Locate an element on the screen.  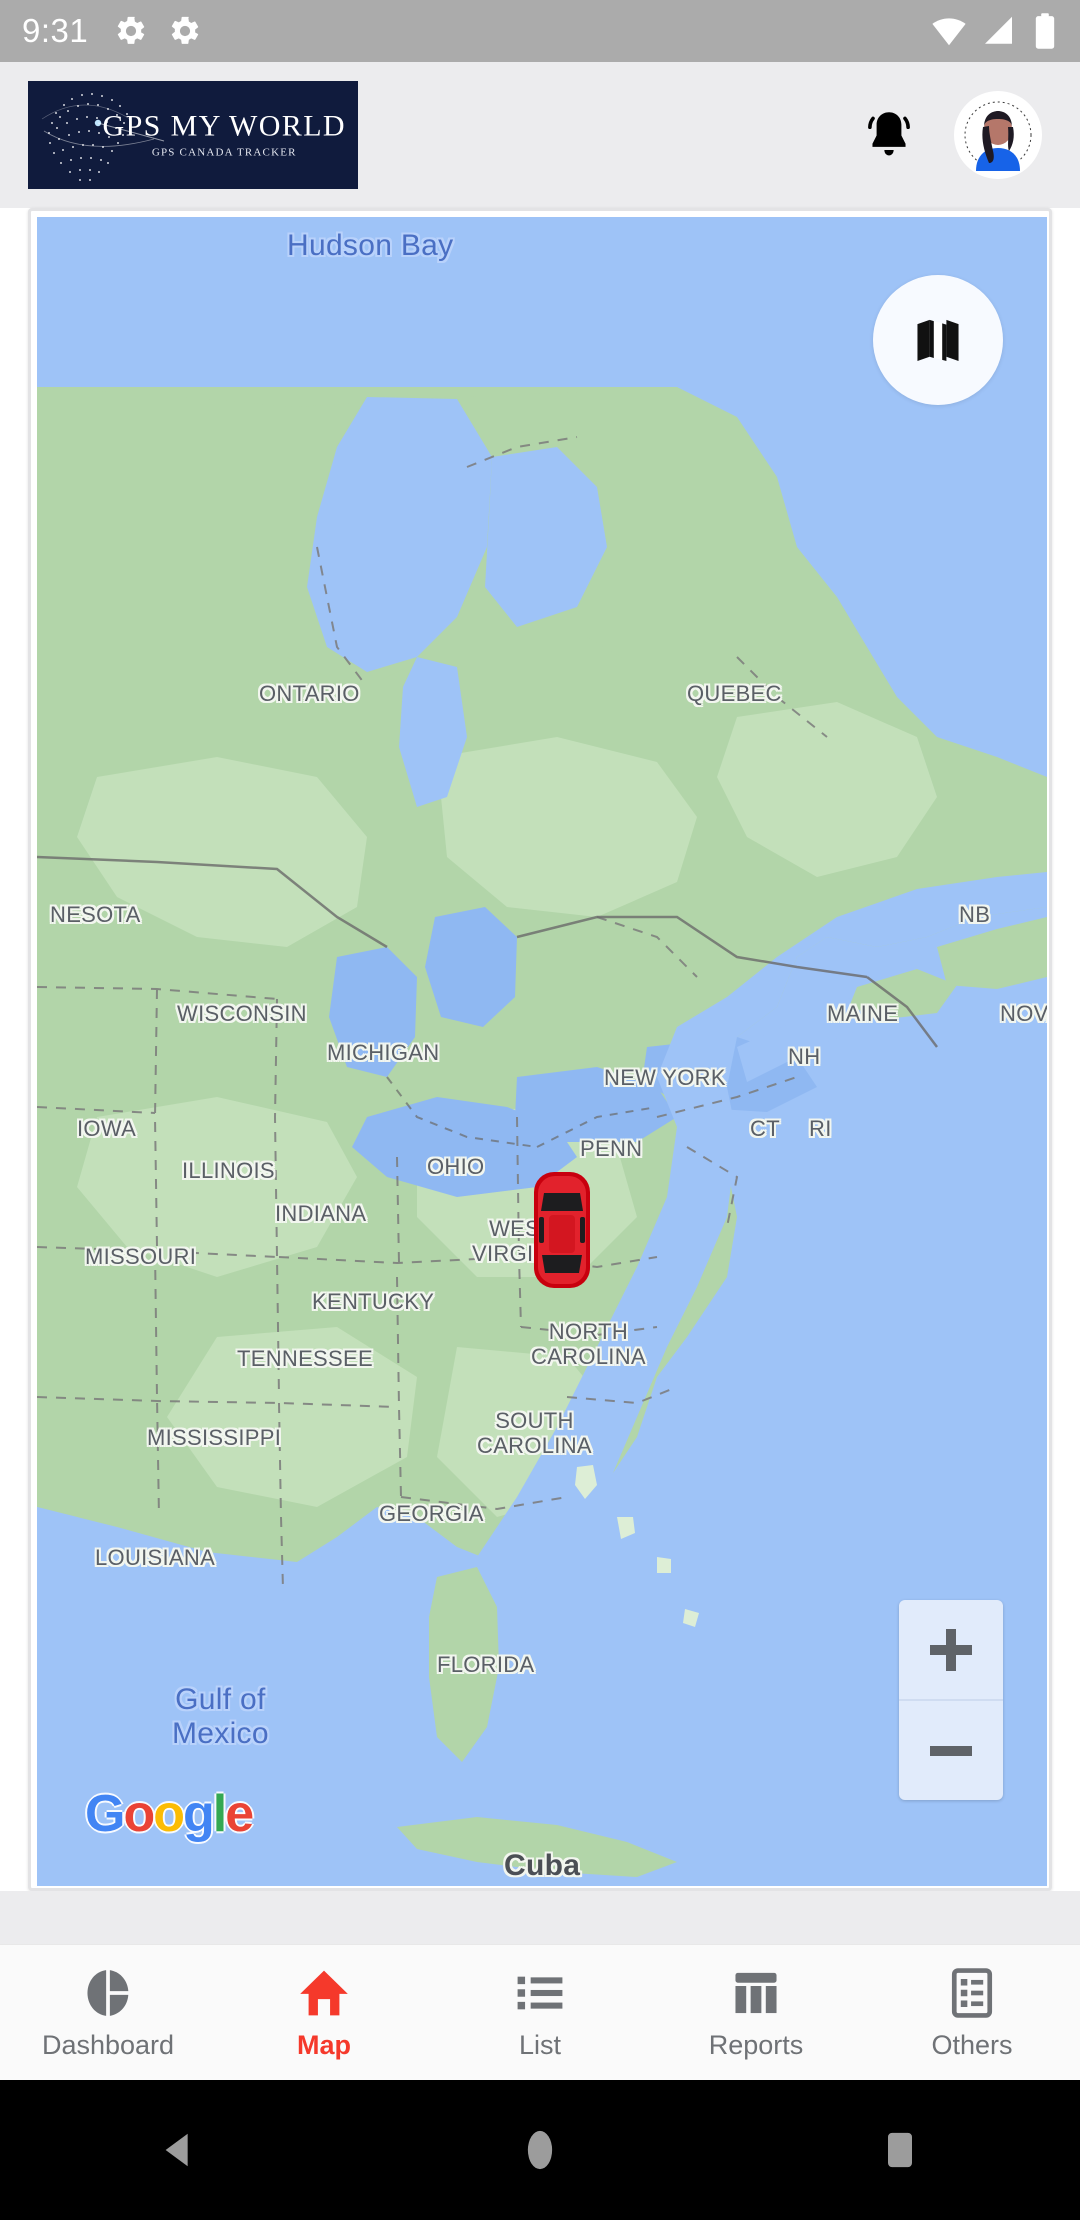
back-triangle-icon is located at coordinates (176, 2150).